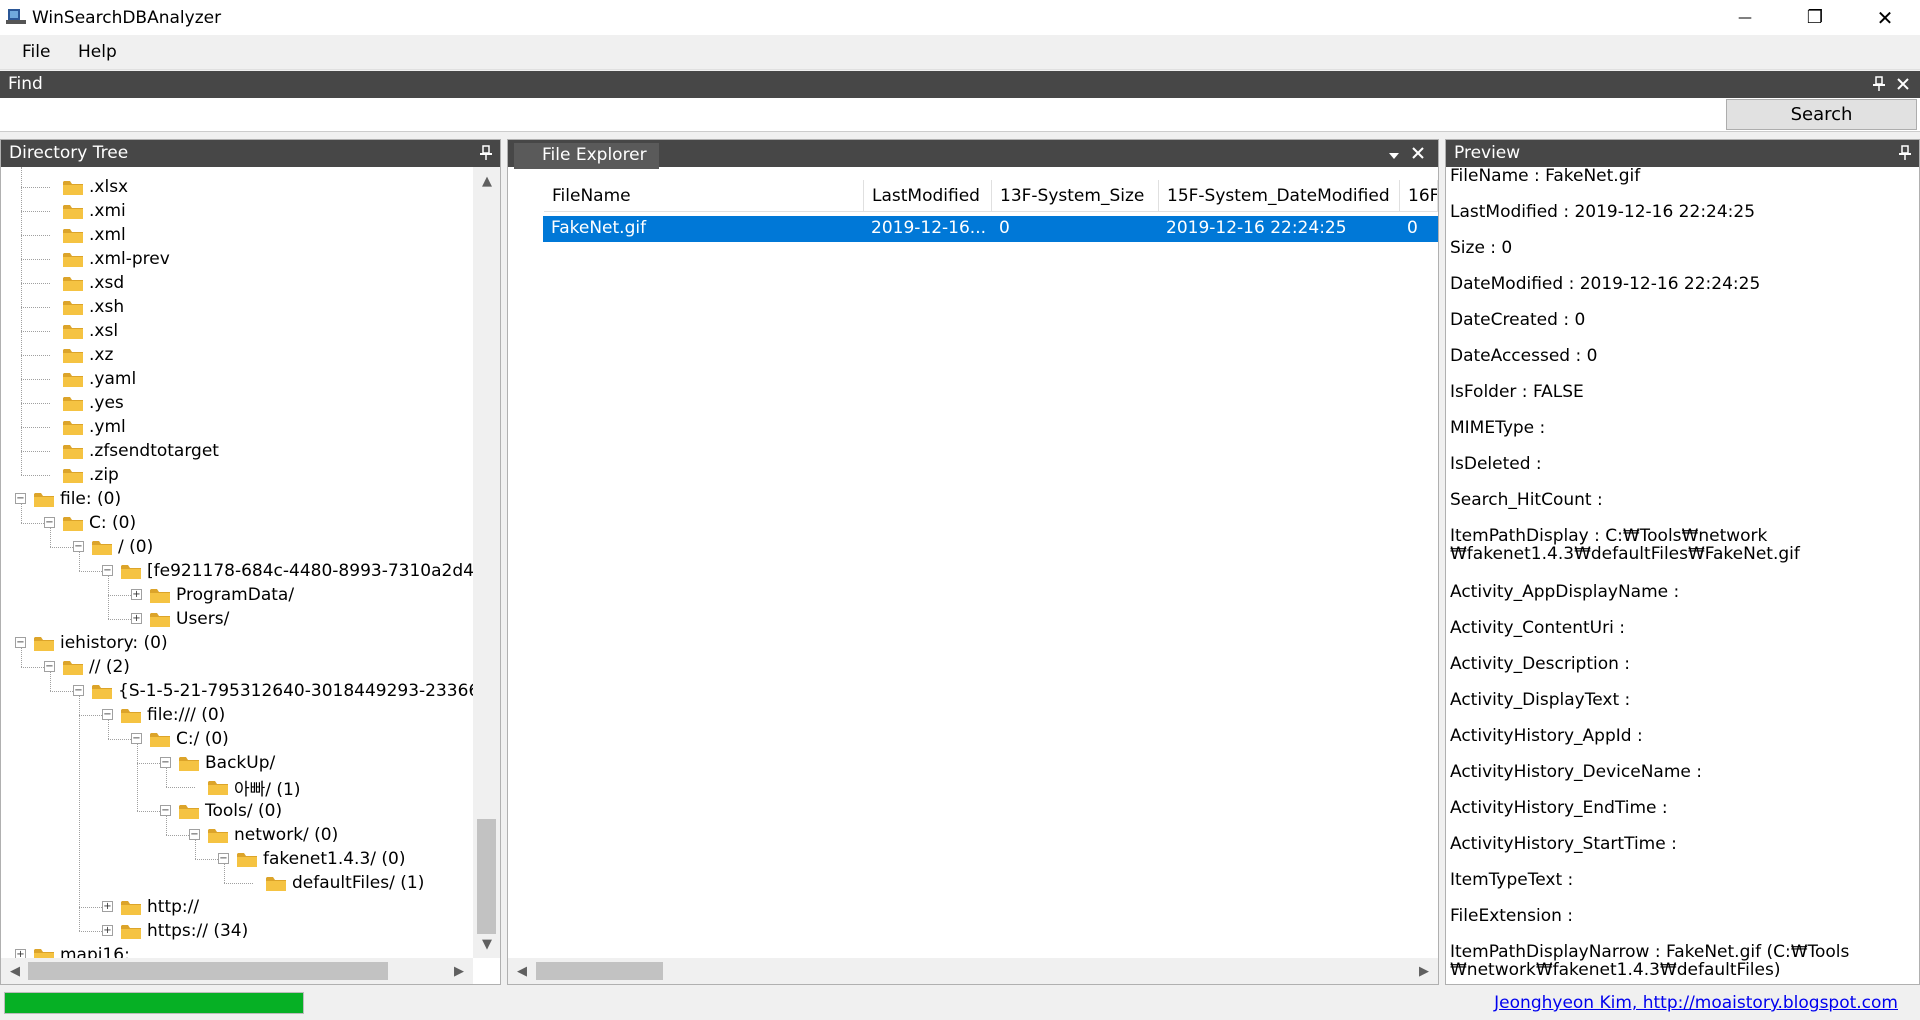 The width and height of the screenshot is (1920, 1020). I want to click on tree-horizontal-scroll-thumb, so click(208, 971).